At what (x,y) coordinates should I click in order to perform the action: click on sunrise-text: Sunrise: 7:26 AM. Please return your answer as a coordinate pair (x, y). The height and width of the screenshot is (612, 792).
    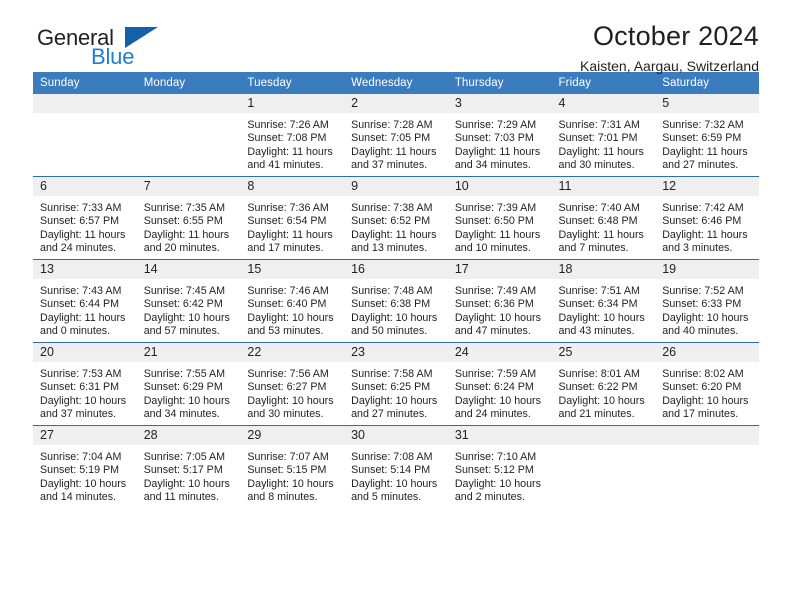
    Looking at the image, I should click on (288, 125).